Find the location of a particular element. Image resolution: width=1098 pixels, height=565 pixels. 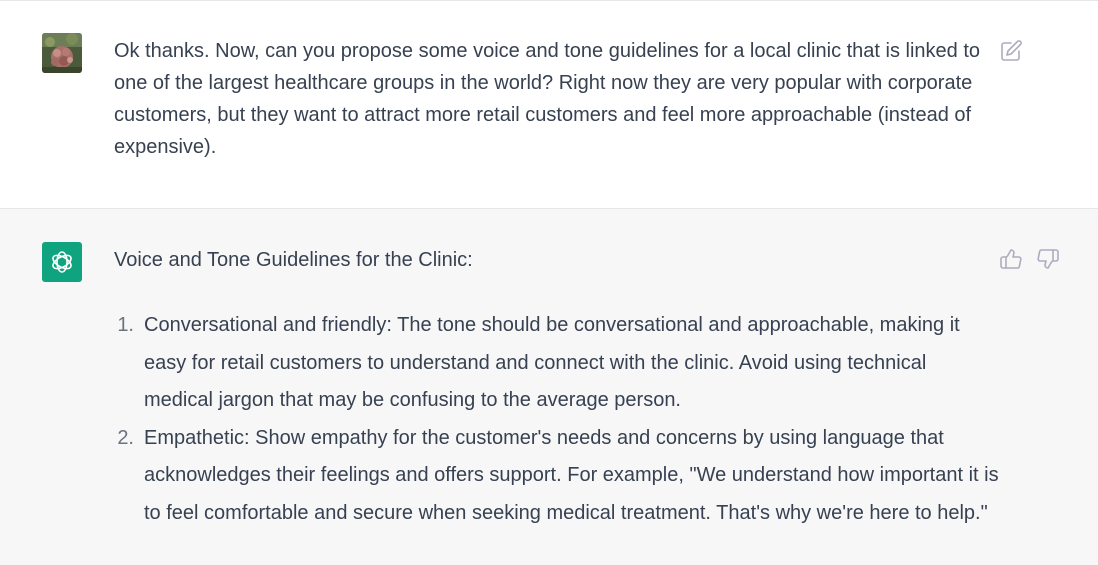

thumbs-down-button is located at coordinates (1048, 259).